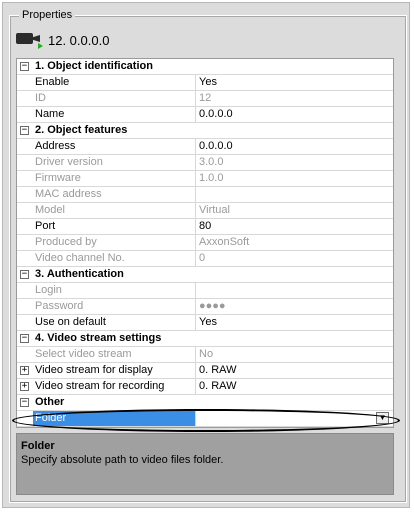  Describe the element at coordinates (382, 418) in the screenshot. I see `dropdown-arrow-icon: ▼` at that location.